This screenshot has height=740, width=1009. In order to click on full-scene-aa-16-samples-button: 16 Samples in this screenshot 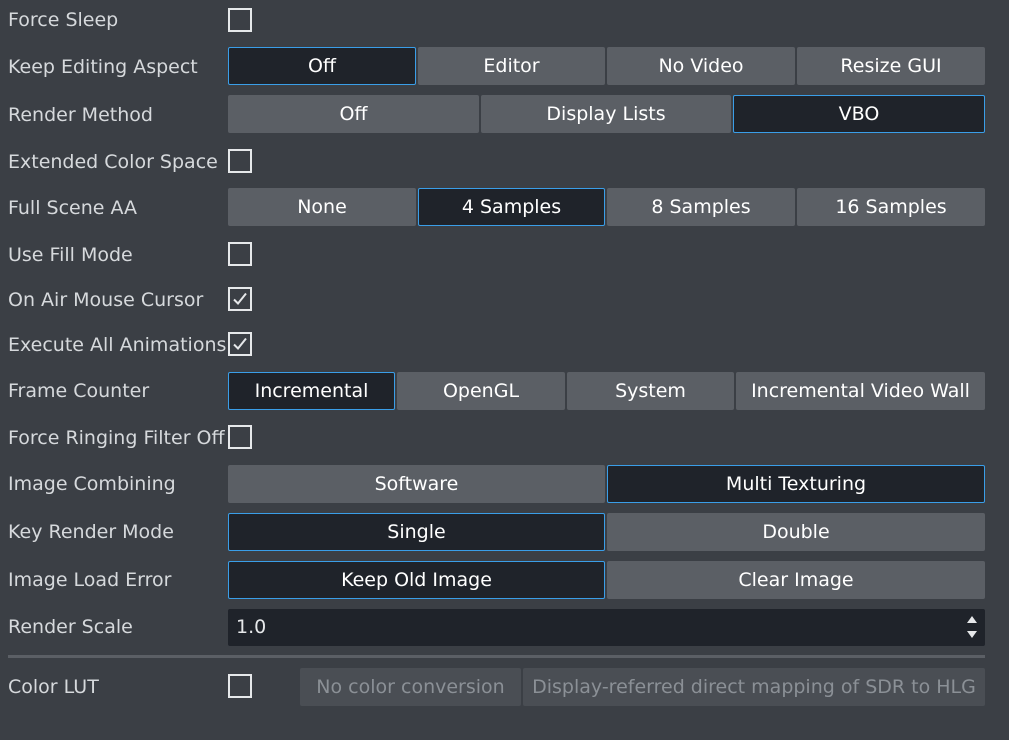, I will do `click(891, 207)`.